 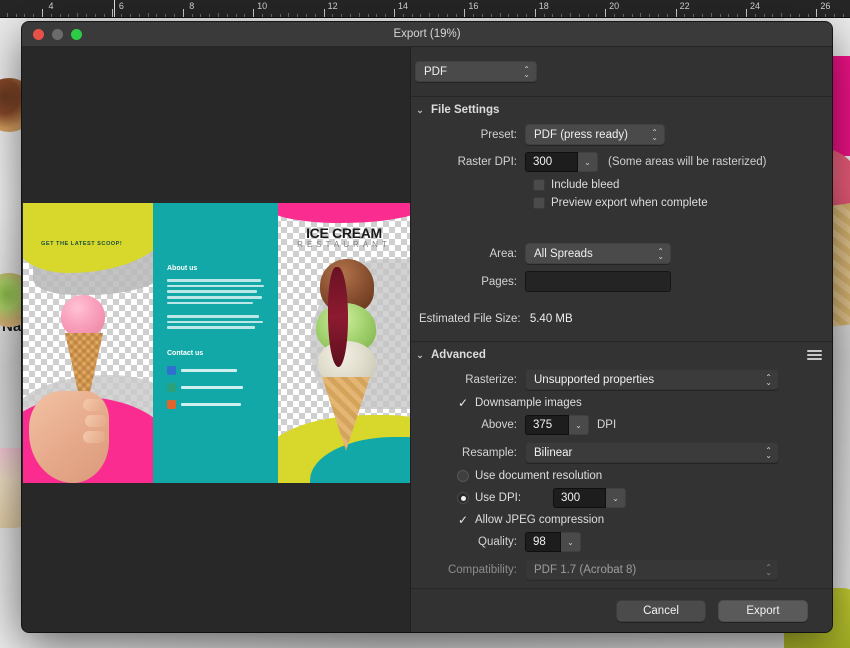 I want to click on resample-label: Resample:, so click(x=489, y=452).